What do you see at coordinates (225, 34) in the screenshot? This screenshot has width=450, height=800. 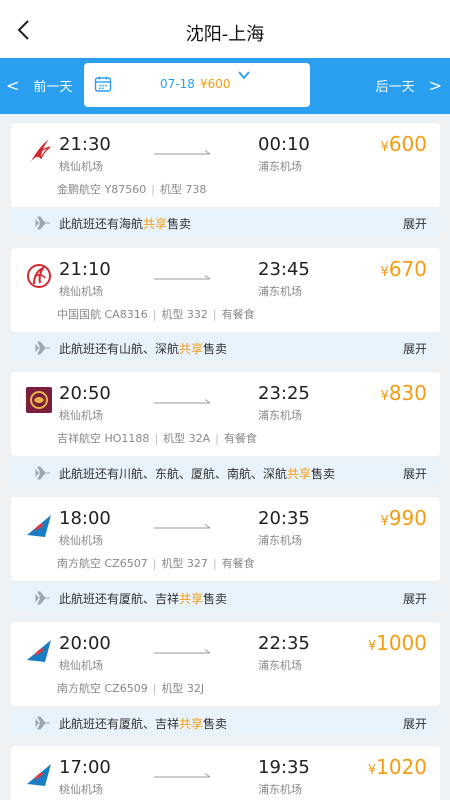 I see `page-title: 沈阳-上海` at bounding box center [225, 34].